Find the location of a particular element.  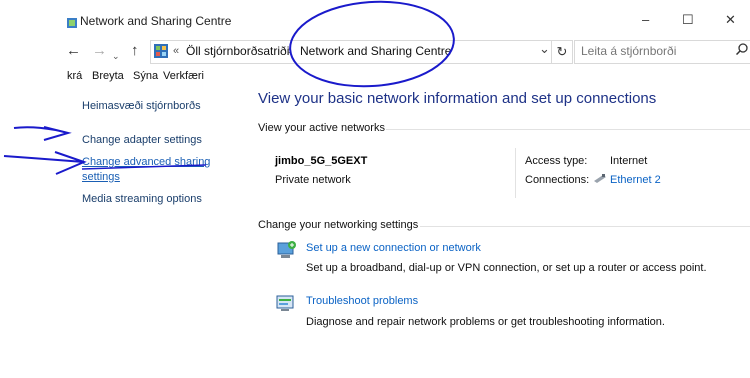

annotation-underline is located at coordinates (144, 167).